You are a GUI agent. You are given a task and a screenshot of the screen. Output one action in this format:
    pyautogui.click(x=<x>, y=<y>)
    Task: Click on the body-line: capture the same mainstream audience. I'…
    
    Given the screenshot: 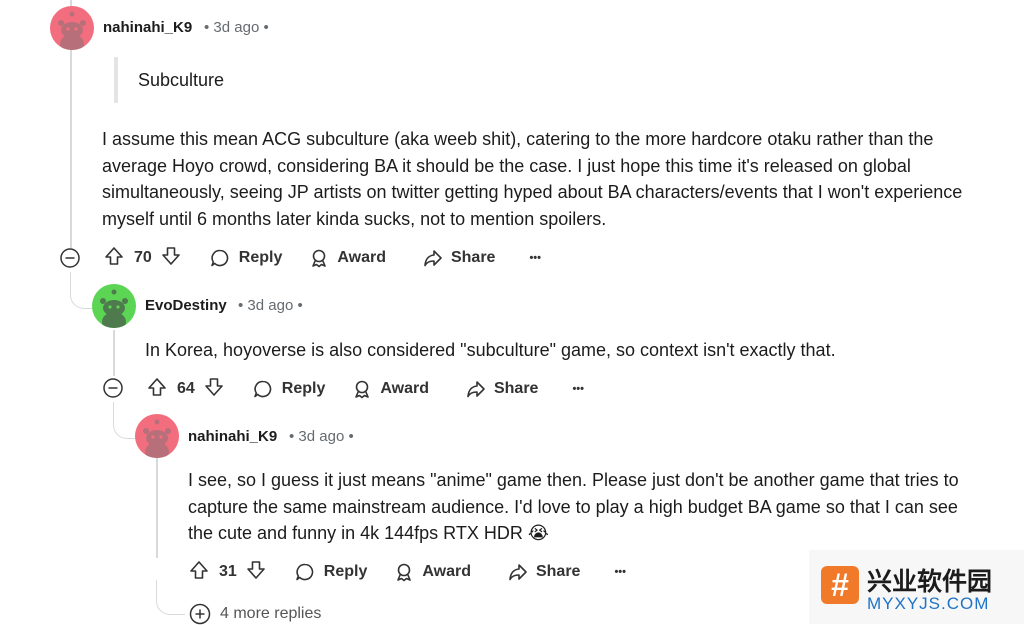 What is the action you would take?
    pyautogui.click(x=573, y=506)
    